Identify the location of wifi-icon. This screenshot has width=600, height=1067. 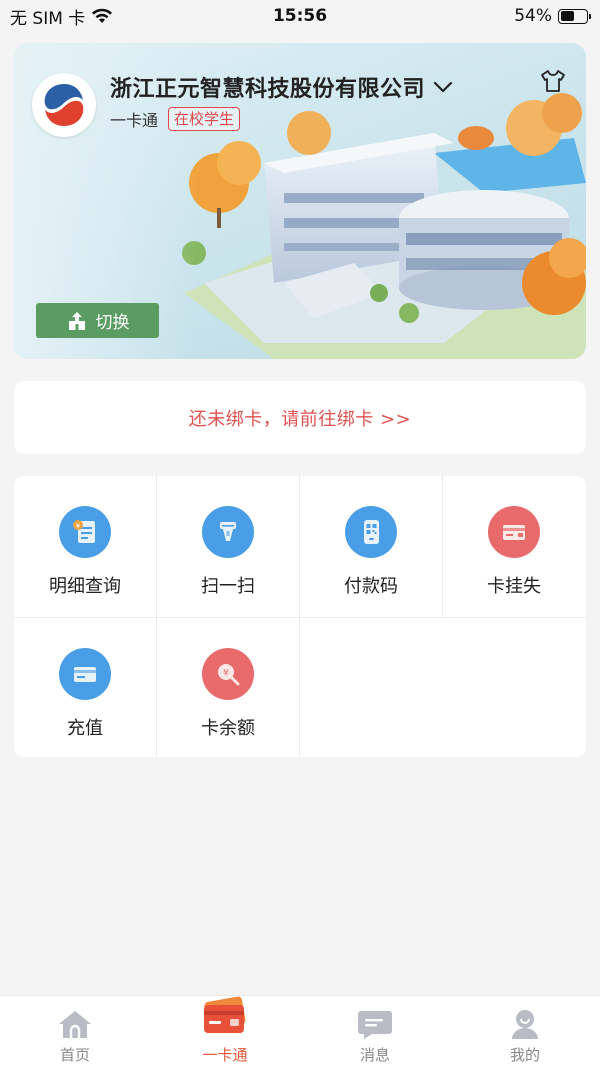
(102, 15).